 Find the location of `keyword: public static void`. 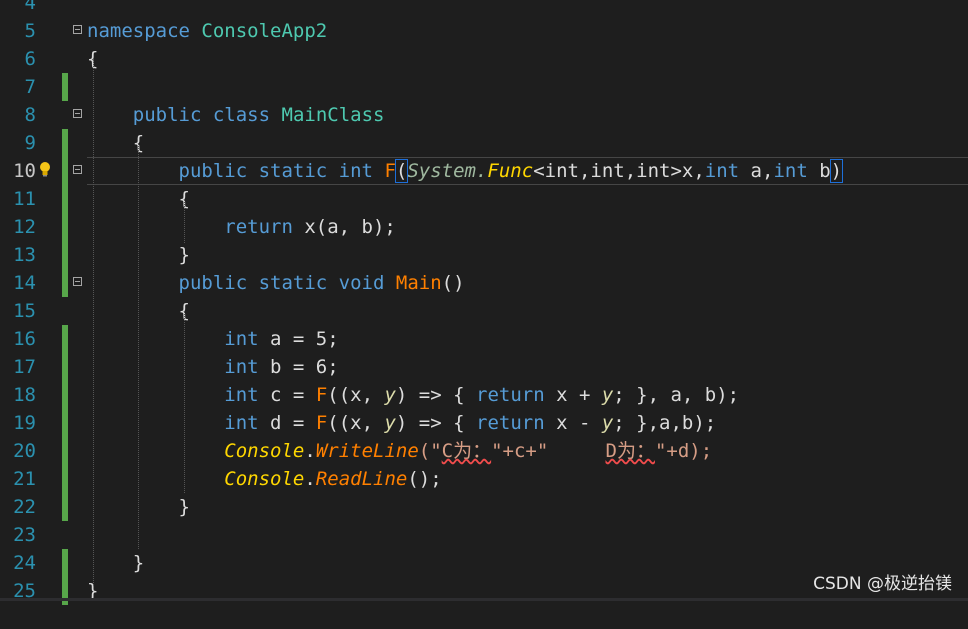

keyword: public static void is located at coordinates (281, 283).